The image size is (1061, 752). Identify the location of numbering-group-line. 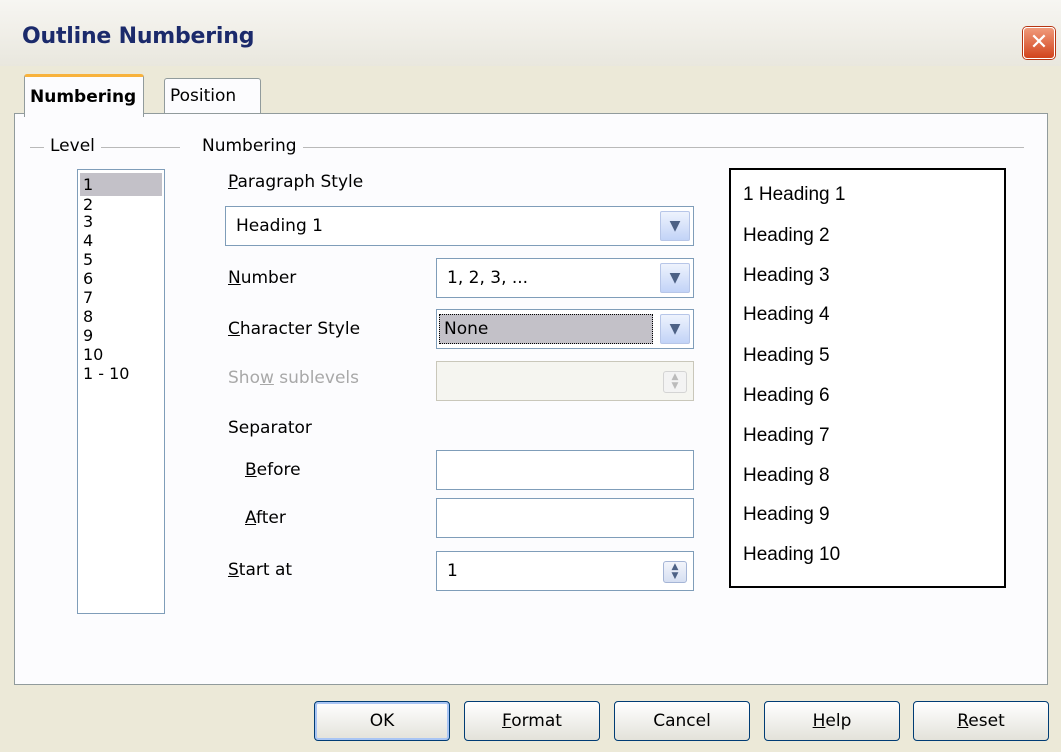
(610, 147).